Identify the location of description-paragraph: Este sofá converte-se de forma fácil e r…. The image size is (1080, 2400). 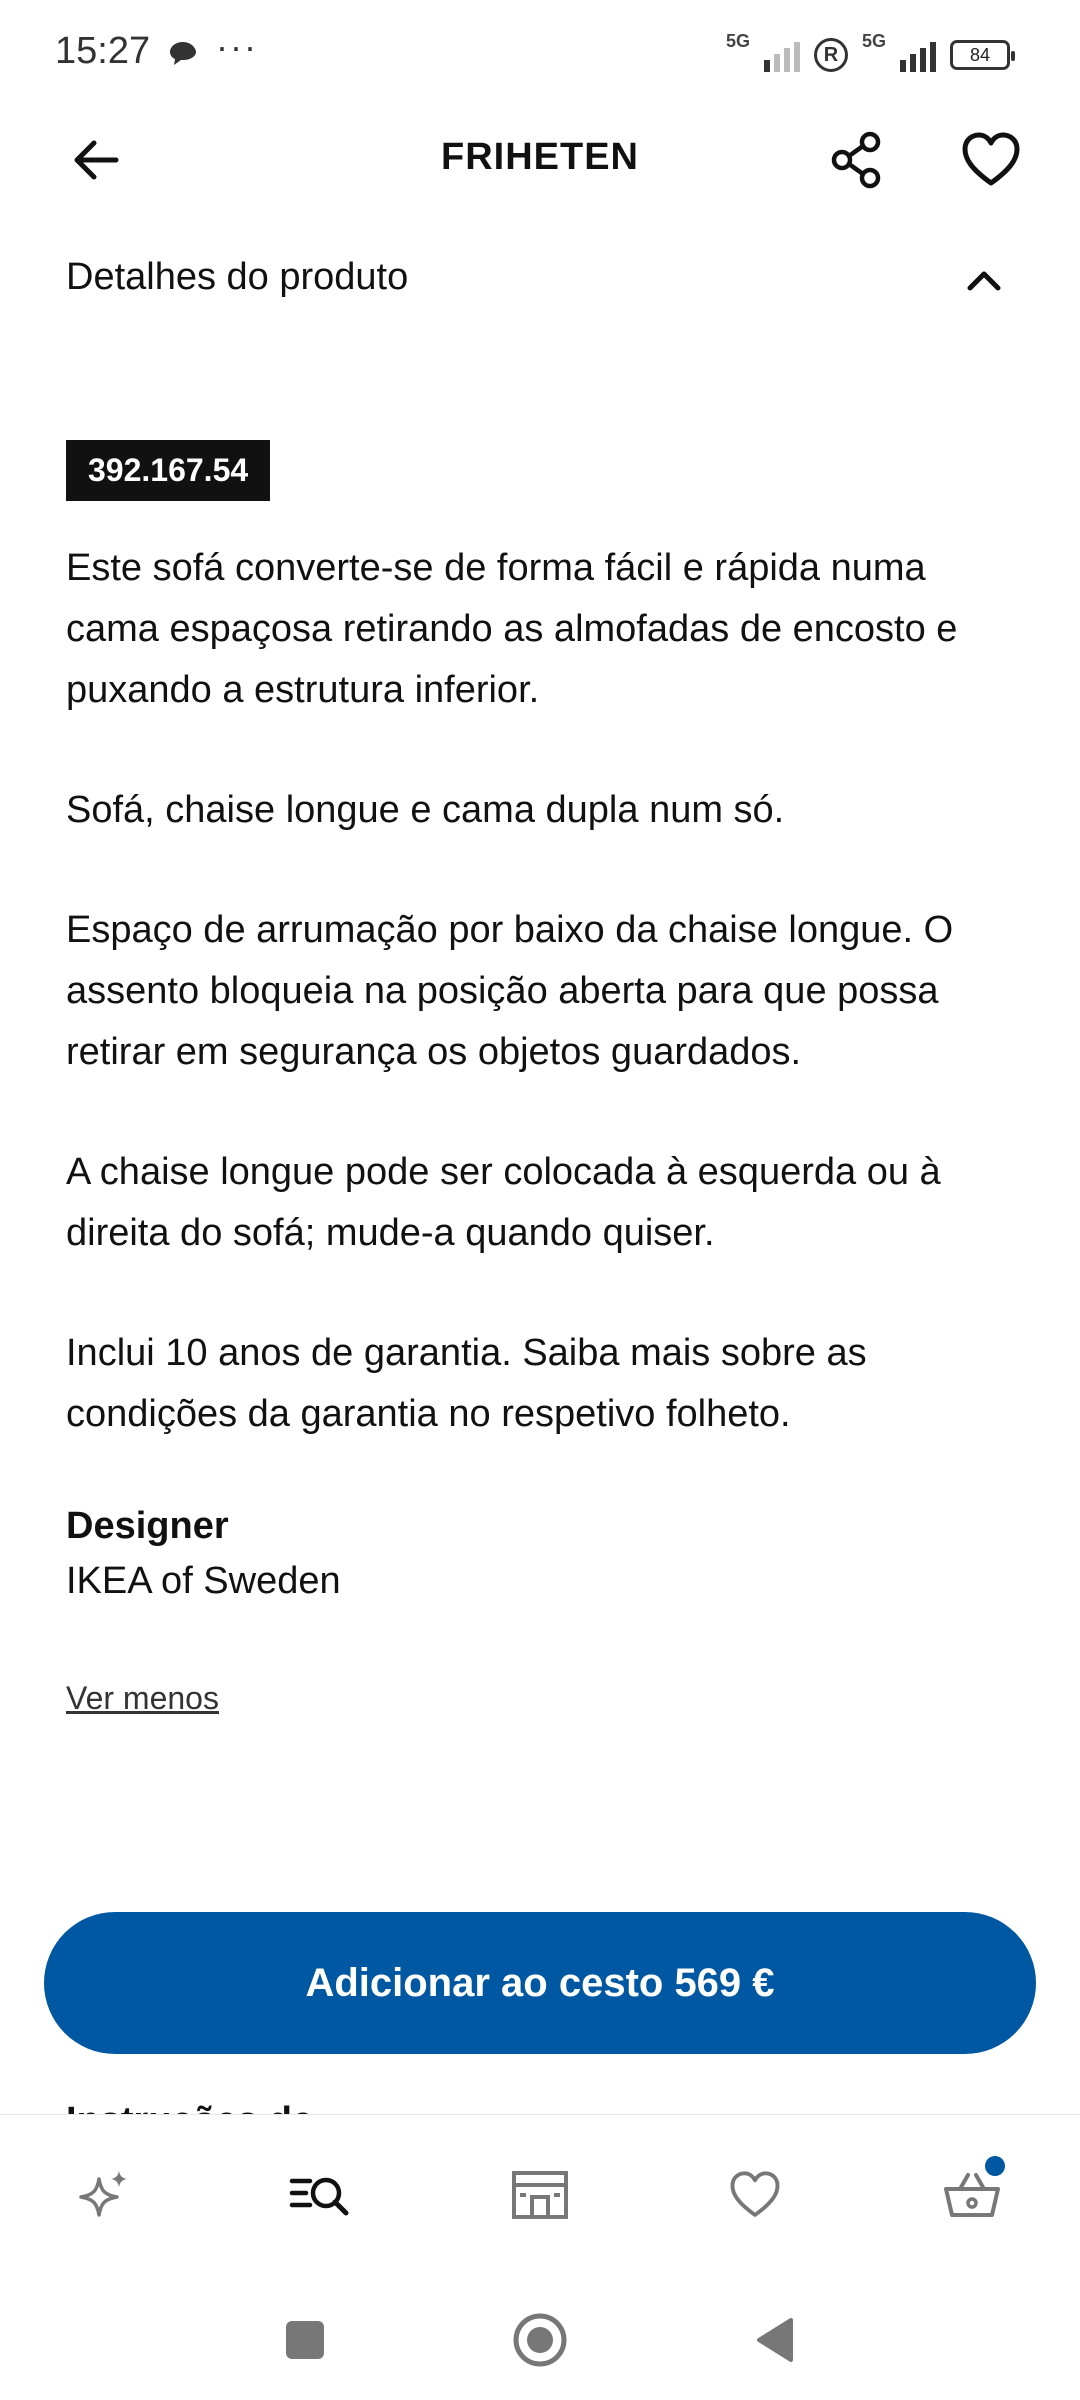
(512, 629).